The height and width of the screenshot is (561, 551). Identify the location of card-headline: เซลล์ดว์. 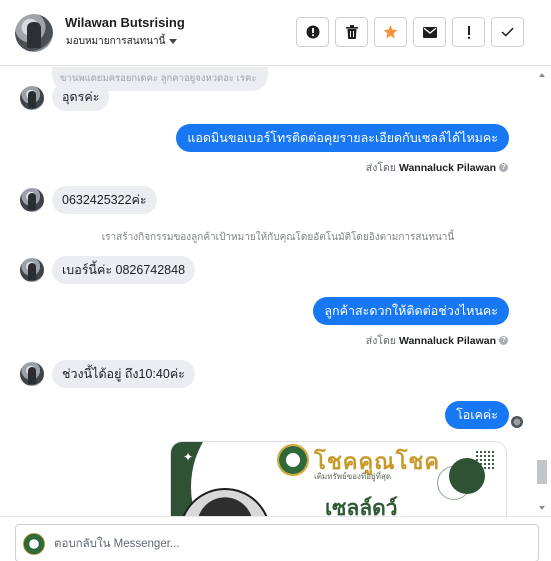
(361, 506).